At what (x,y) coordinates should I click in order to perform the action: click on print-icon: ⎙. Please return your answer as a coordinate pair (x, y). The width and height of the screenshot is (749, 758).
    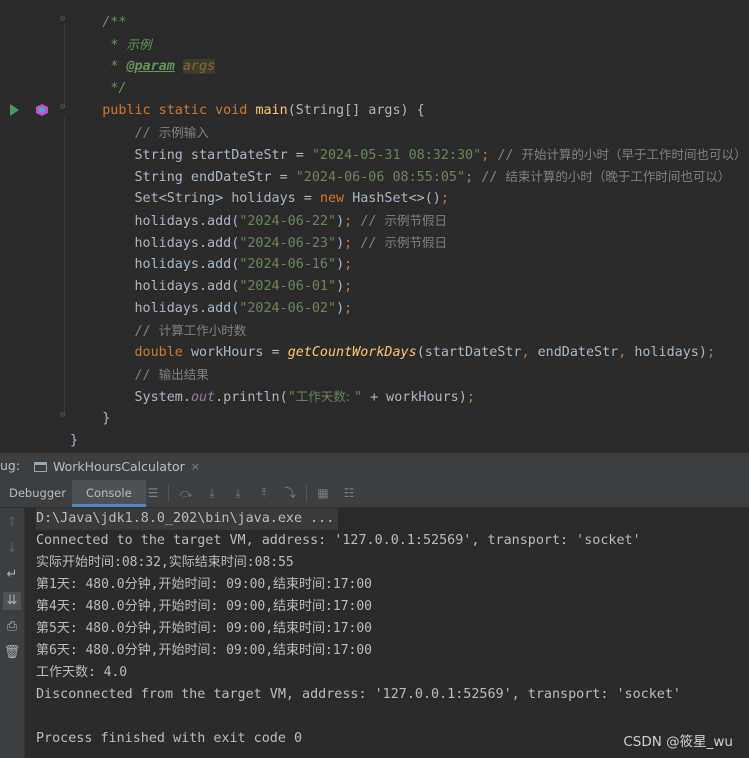
    Looking at the image, I should click on (12, 627).